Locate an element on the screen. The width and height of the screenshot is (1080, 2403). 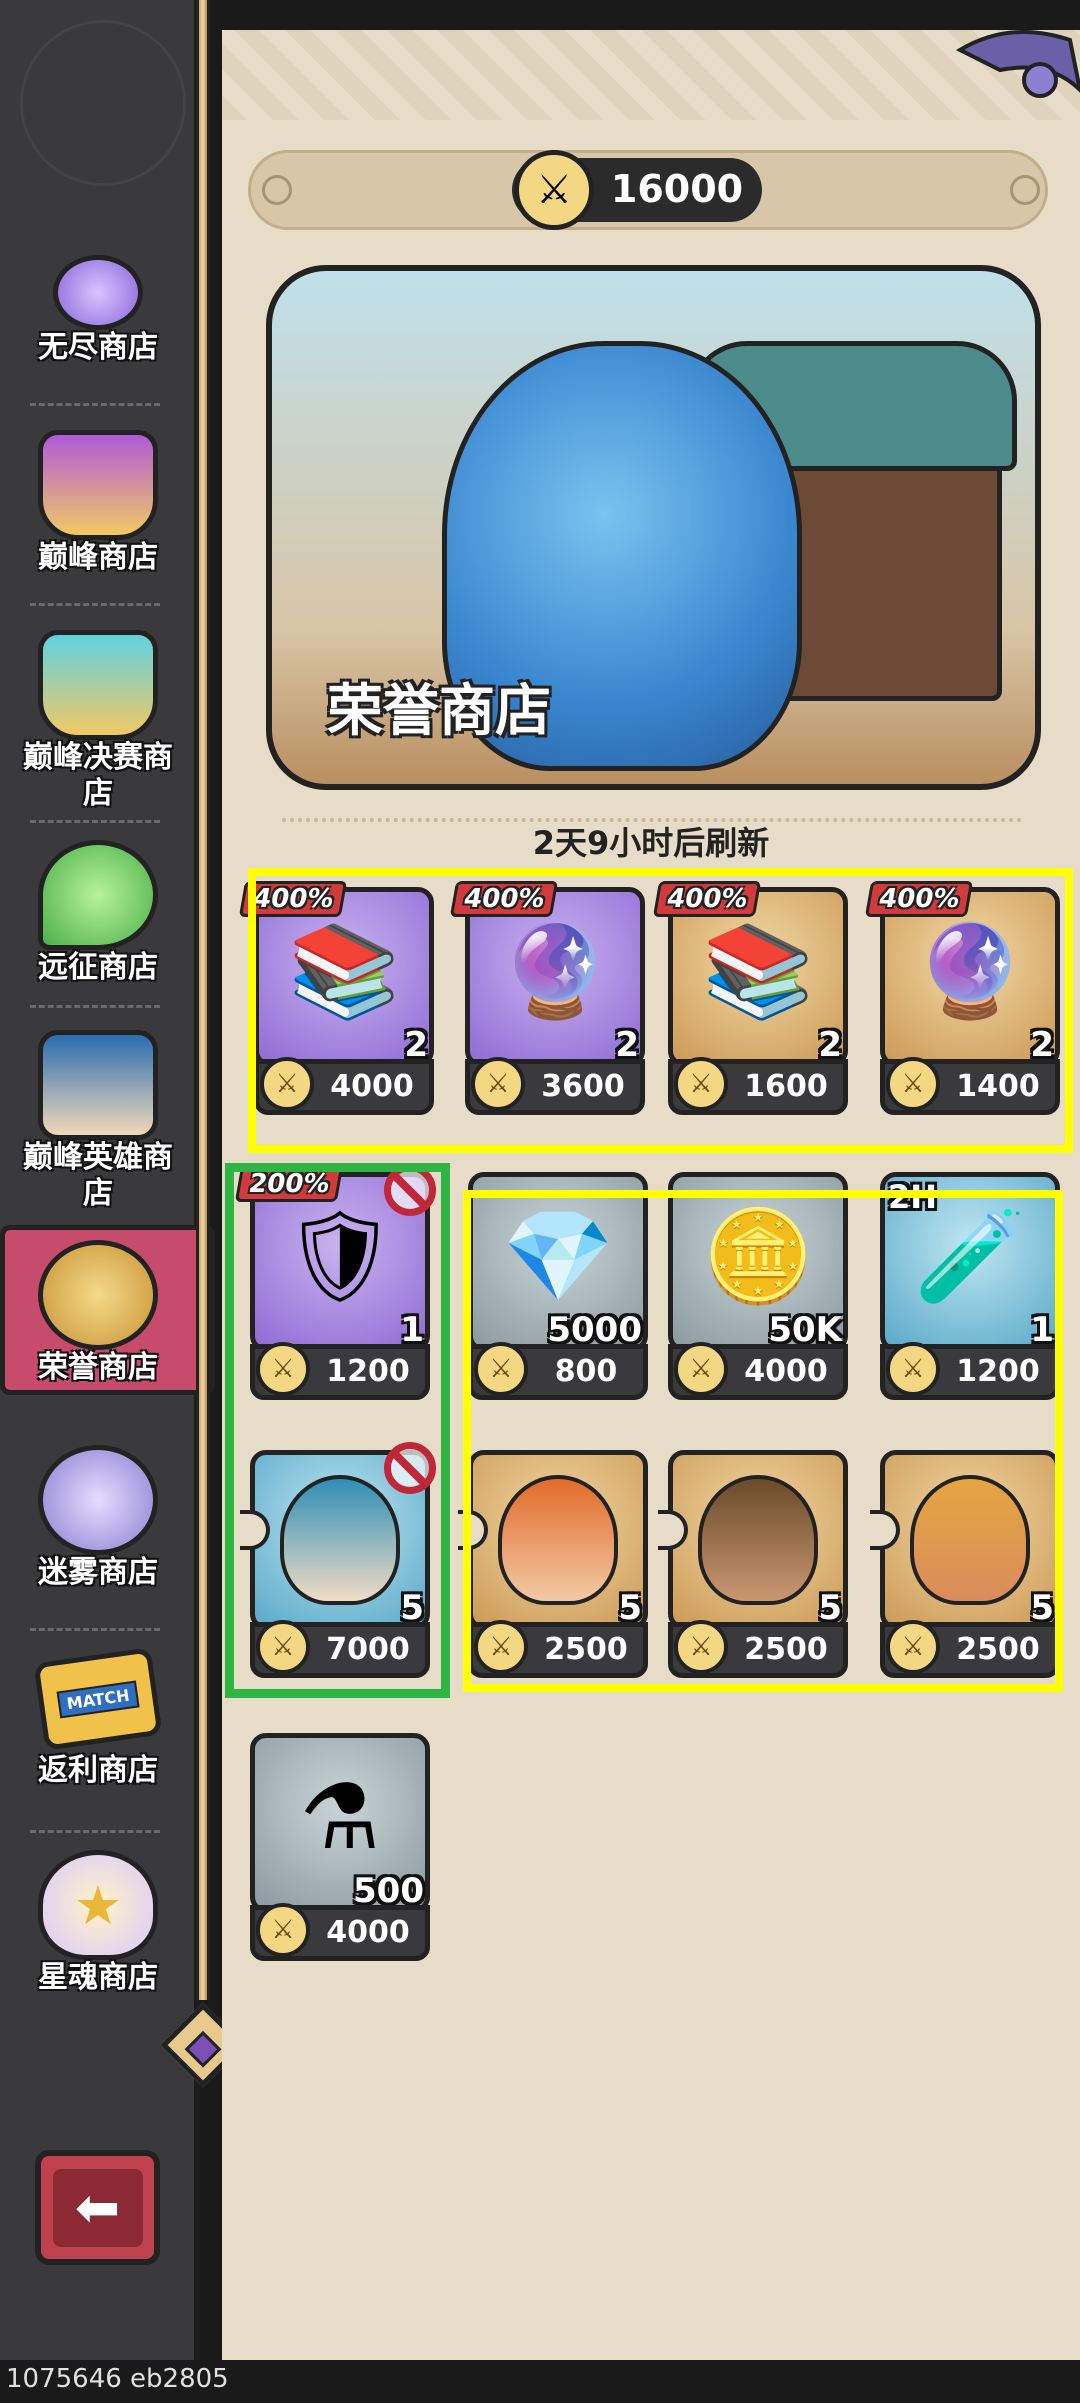
crown-icon is located at coordinates (98, 485).